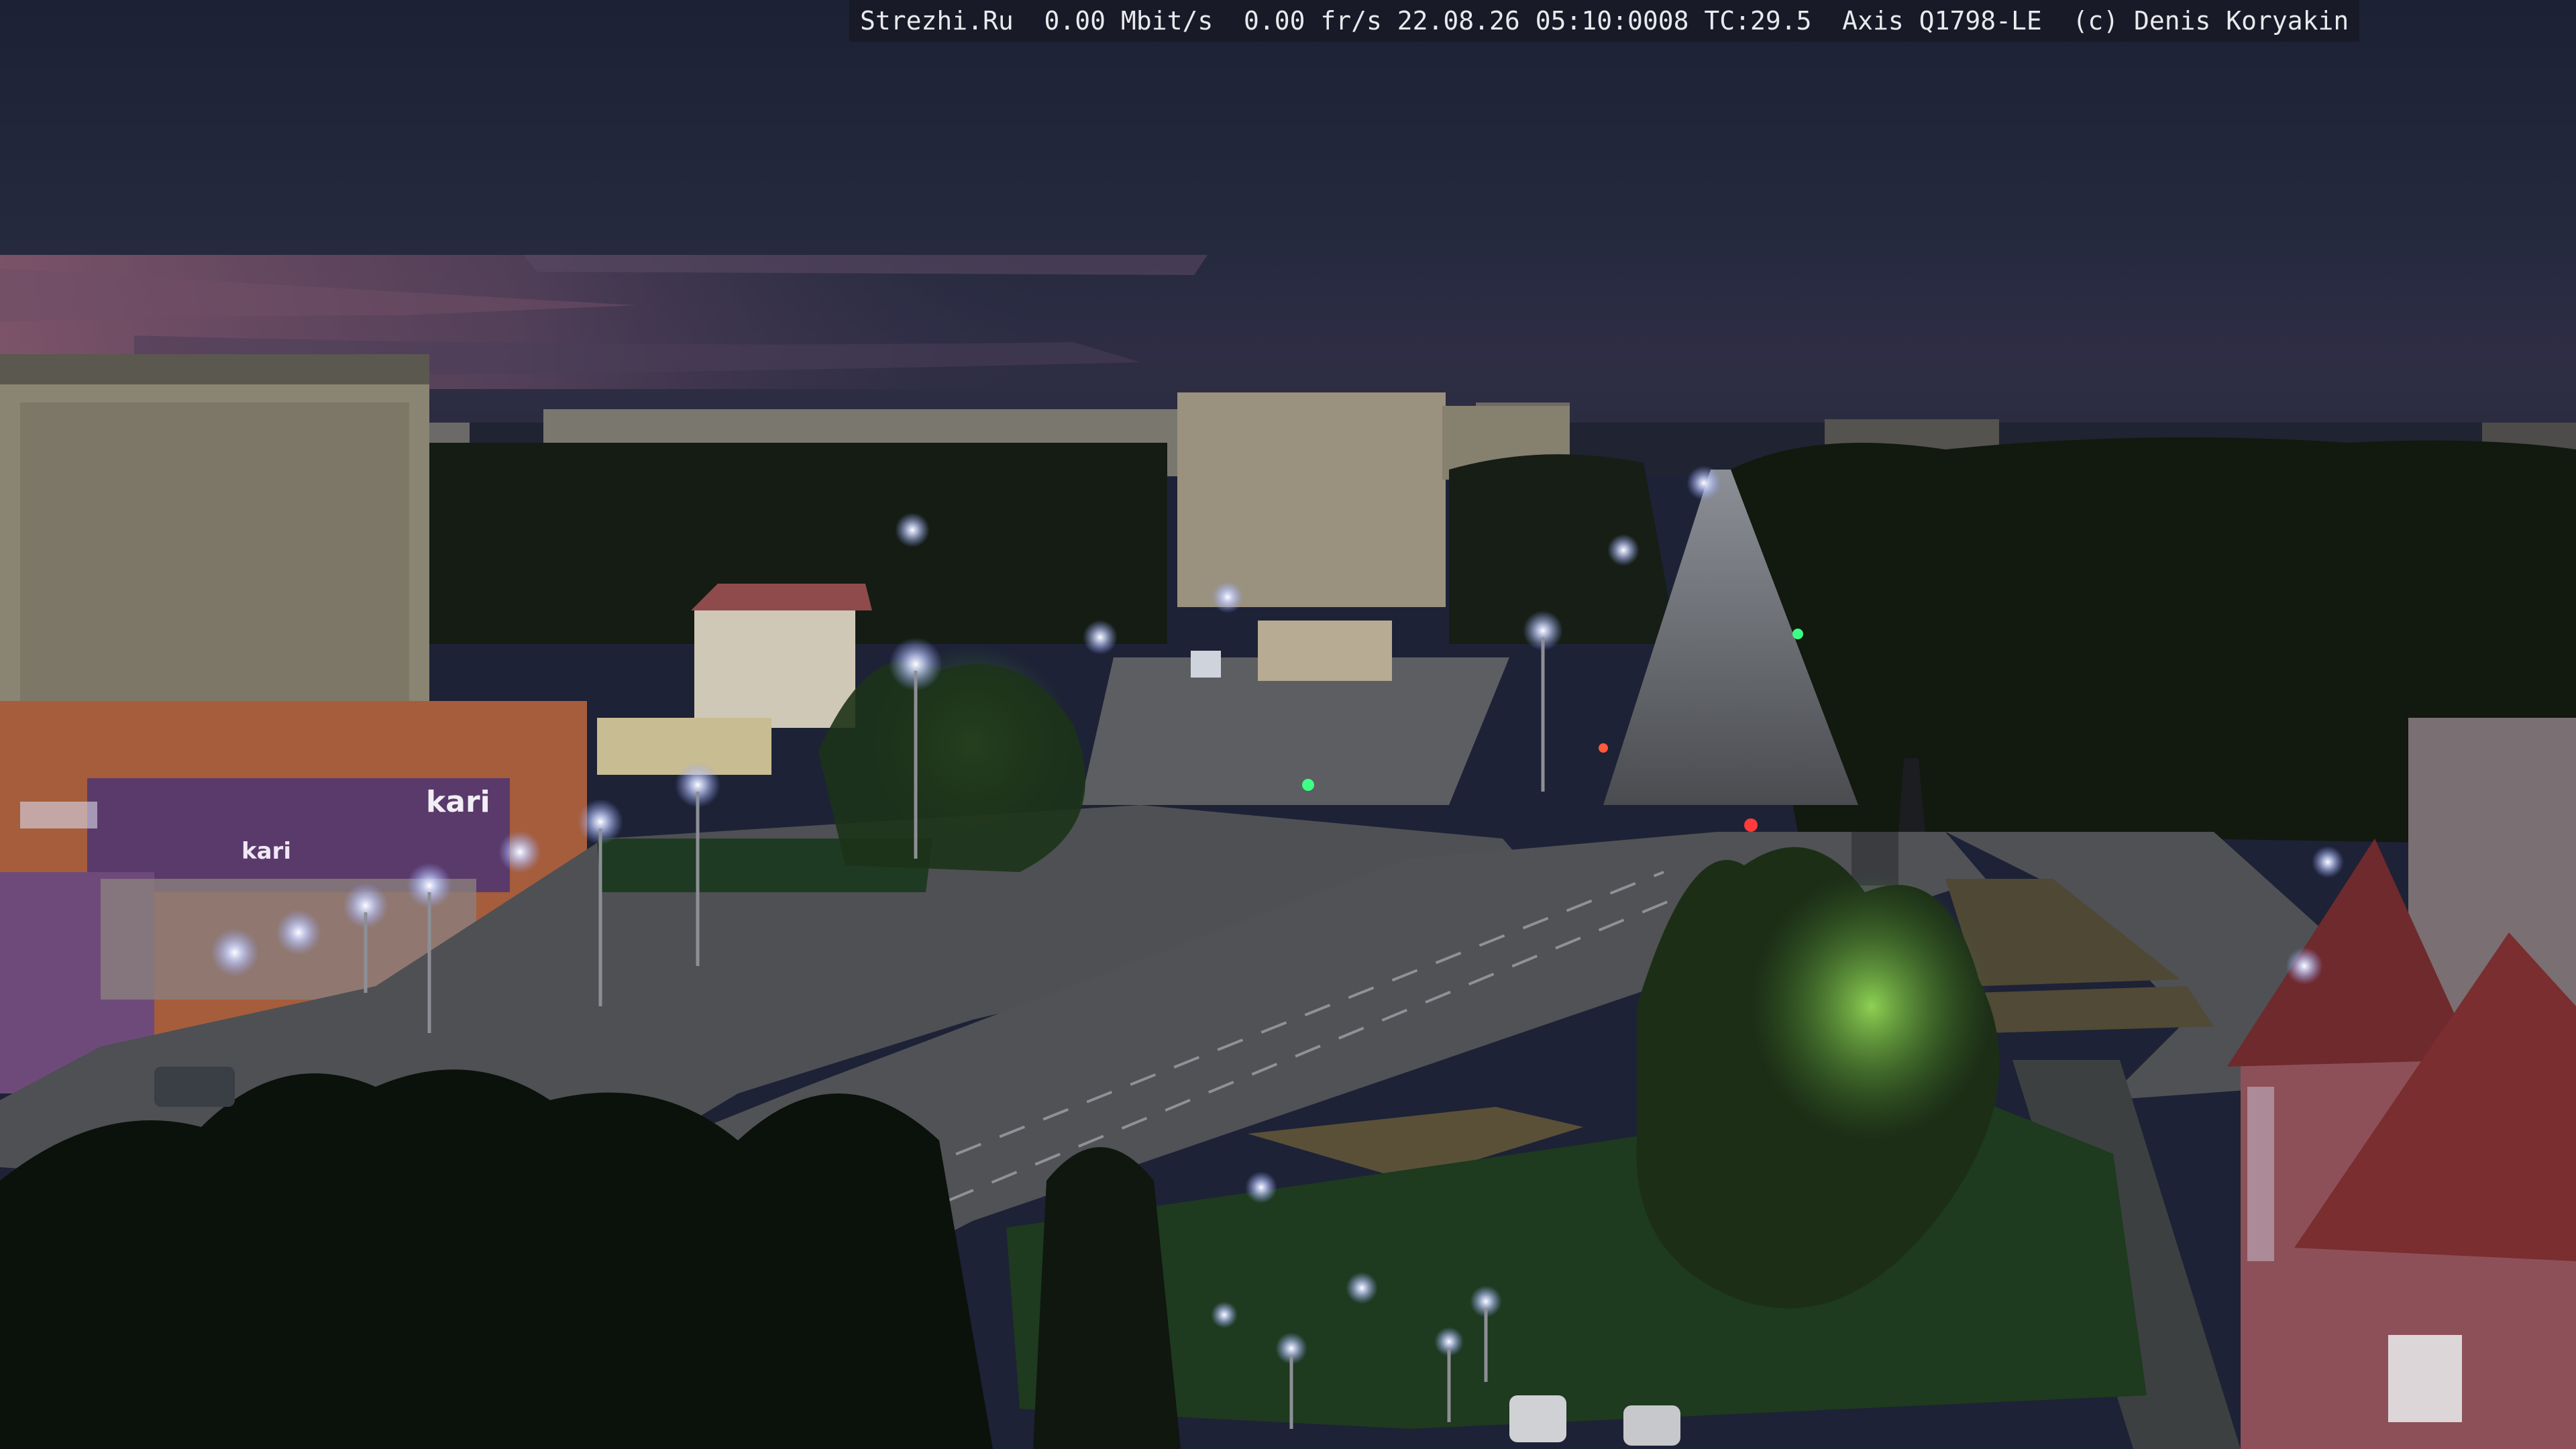  Describe the element at coordinates (951, 766) in the screenshot. I see `tree-mid-left` at that location.